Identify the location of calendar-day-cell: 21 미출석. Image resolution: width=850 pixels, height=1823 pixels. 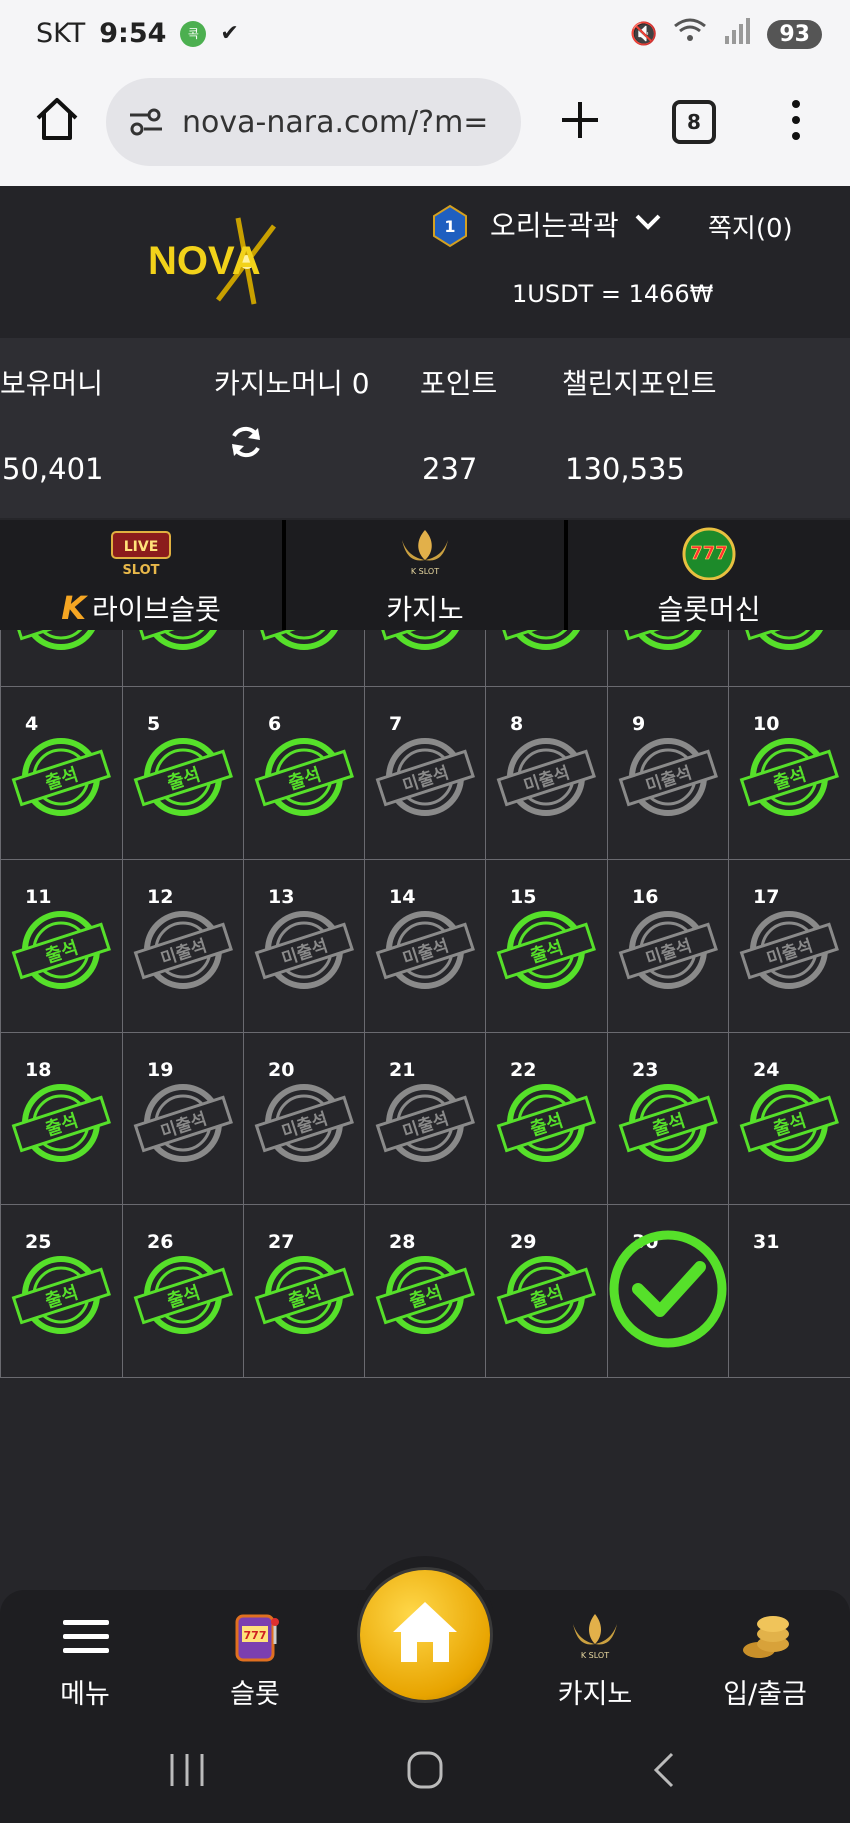
(425, 1119).